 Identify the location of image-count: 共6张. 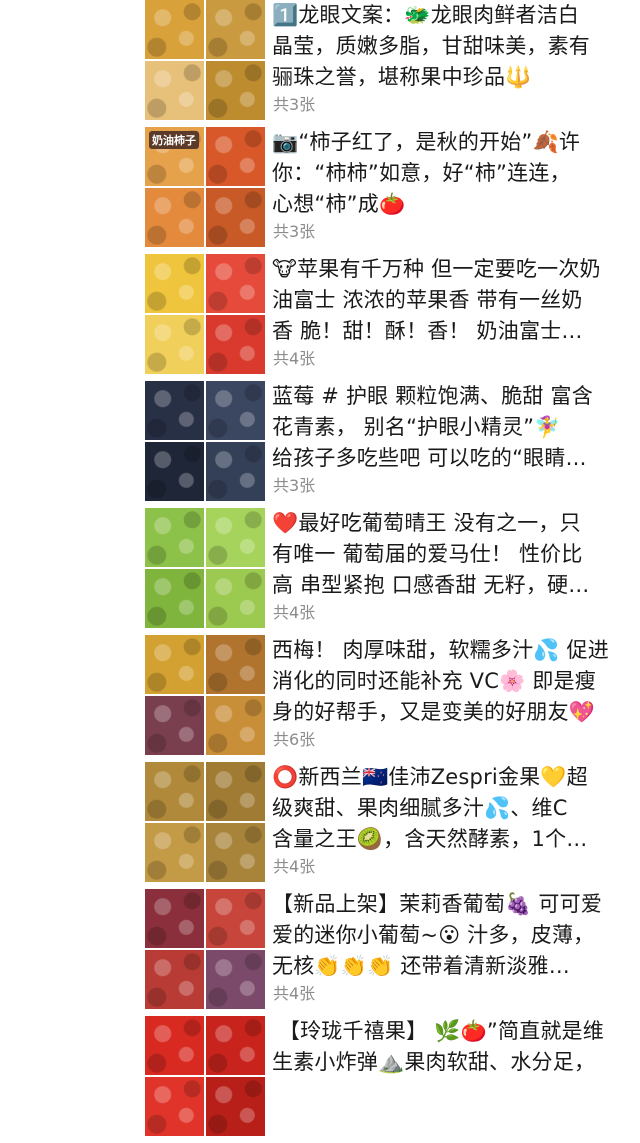
(294, 739).